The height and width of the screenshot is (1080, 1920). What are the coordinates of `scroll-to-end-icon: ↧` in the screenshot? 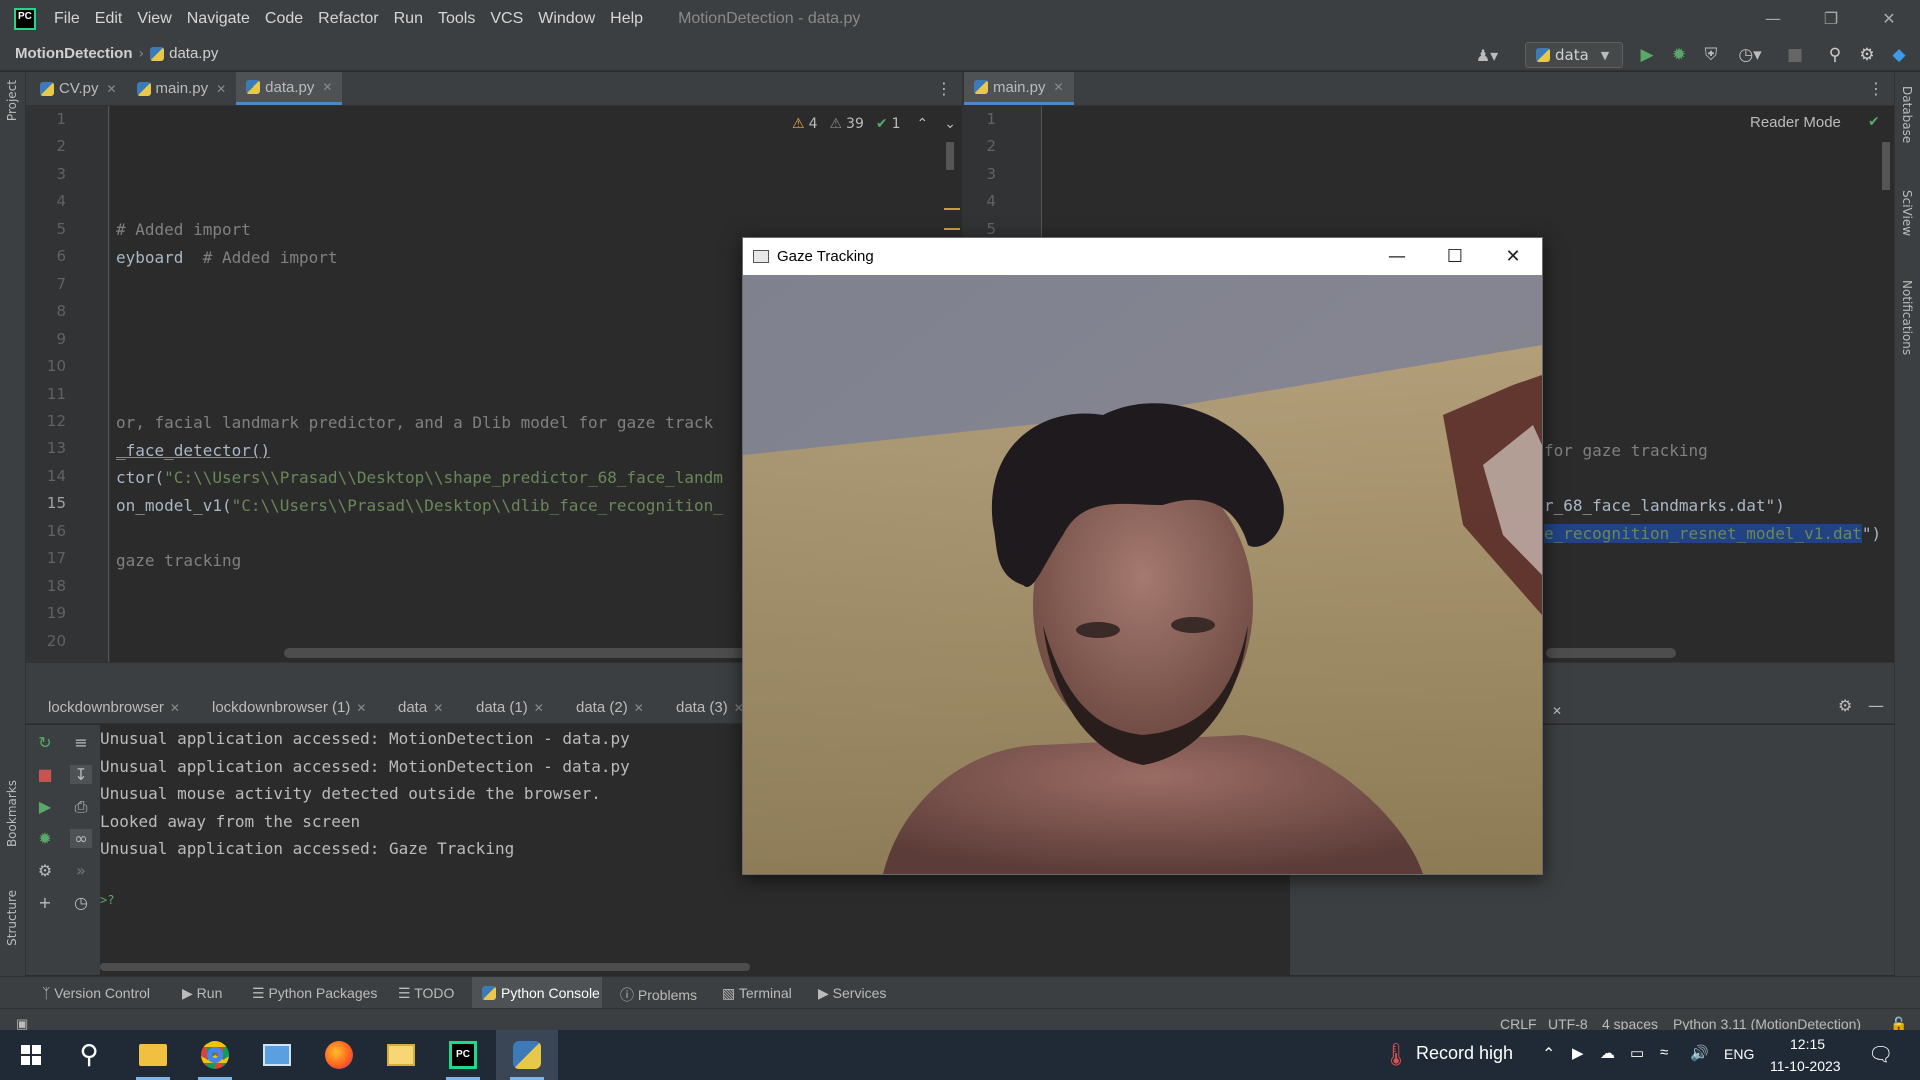 It's located at (81, 774).